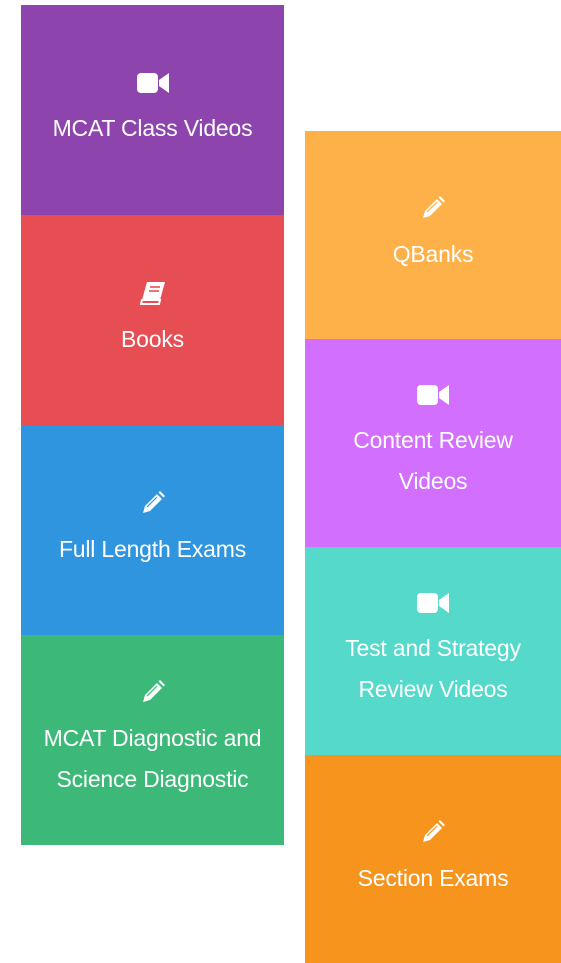 This screenshot has width=561, height=963. I want to click on tile-label: MCAT Diagnostic and Science Diagnostic, so click(152, 758).